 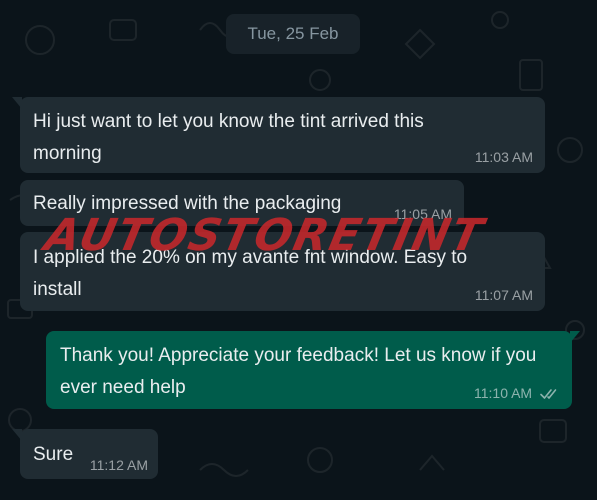 What do you see at coordinates (85, 454) in the screenshot?
I see `message-bubble-incoming: Sure 11:12 AM` at bounding box center [85, 454].